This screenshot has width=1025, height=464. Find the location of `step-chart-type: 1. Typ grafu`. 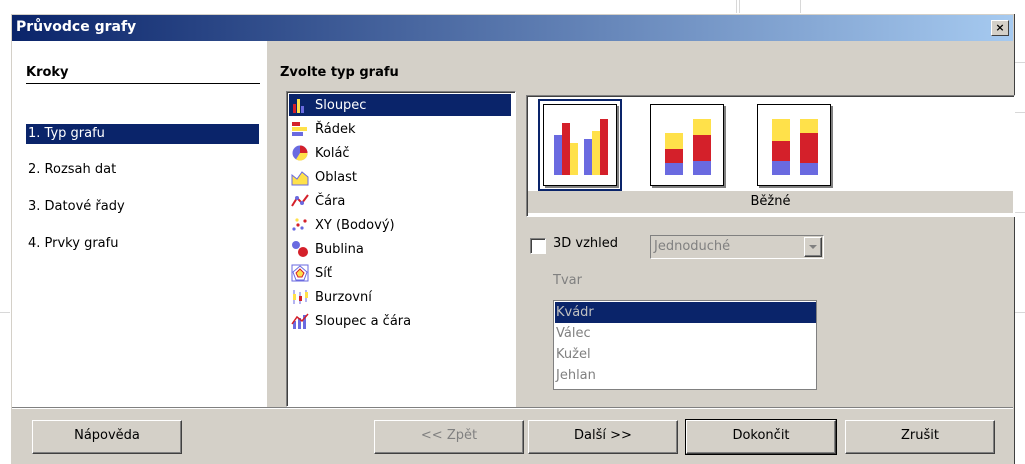

step-chart-type: 1. Typ grafu is located at coordinates (142, 134).